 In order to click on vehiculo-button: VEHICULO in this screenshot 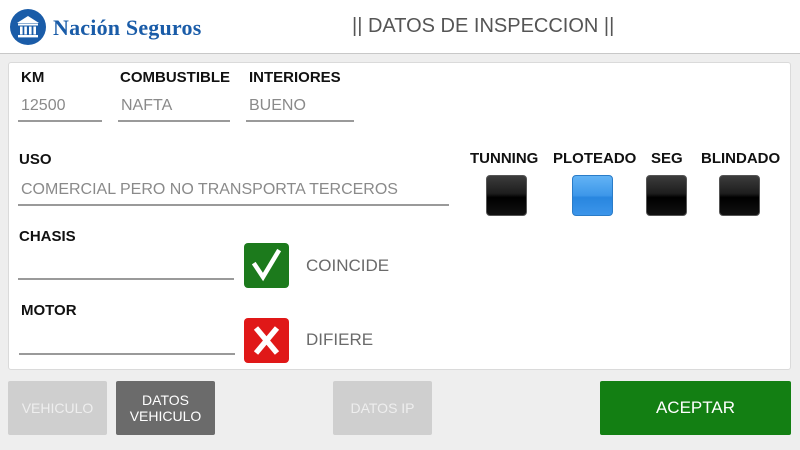, I will do `click(57, 408)`.